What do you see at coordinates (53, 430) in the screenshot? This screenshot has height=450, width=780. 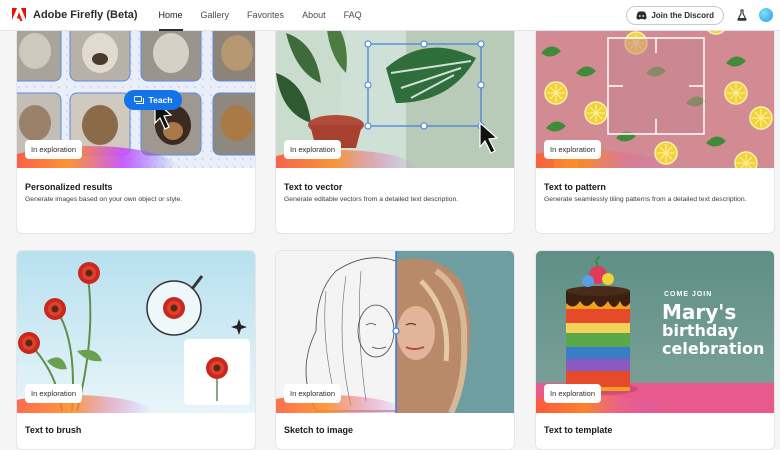 I see `card-title: Text to brush` at bounding box center [53, 430].